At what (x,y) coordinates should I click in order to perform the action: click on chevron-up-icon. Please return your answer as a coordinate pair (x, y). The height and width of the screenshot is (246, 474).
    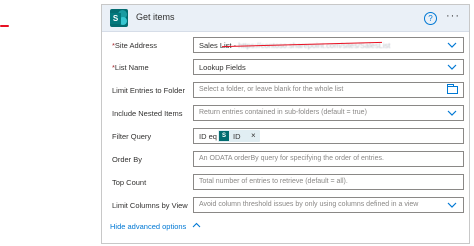
    Looking at the image, I should click on (197, 225).